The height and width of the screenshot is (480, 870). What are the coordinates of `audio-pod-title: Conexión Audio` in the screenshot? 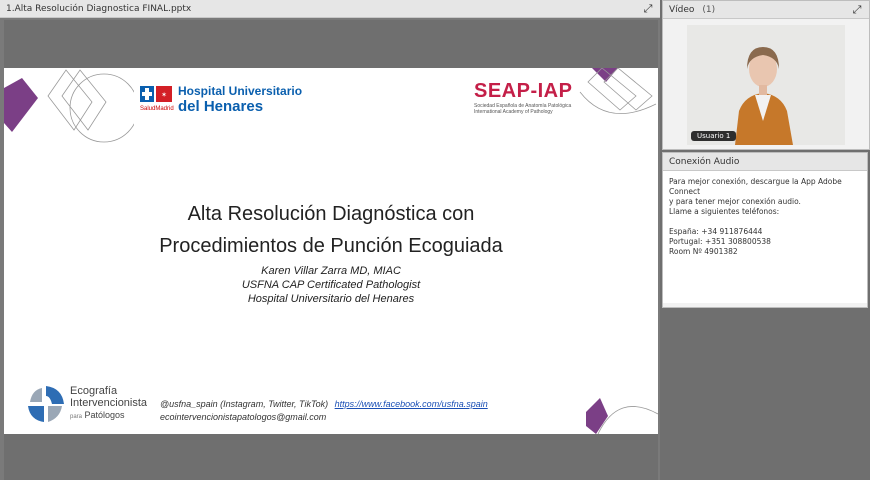 It's located at (704, 161).